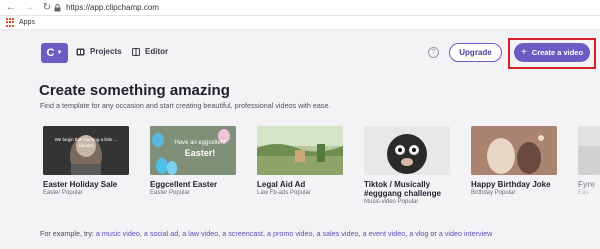 This screenshot has height=249, width=600. What do you see at coordinates (338, 233) in the screenshot?
I see `example-link: a sales video` at bounding box center [338, 233].